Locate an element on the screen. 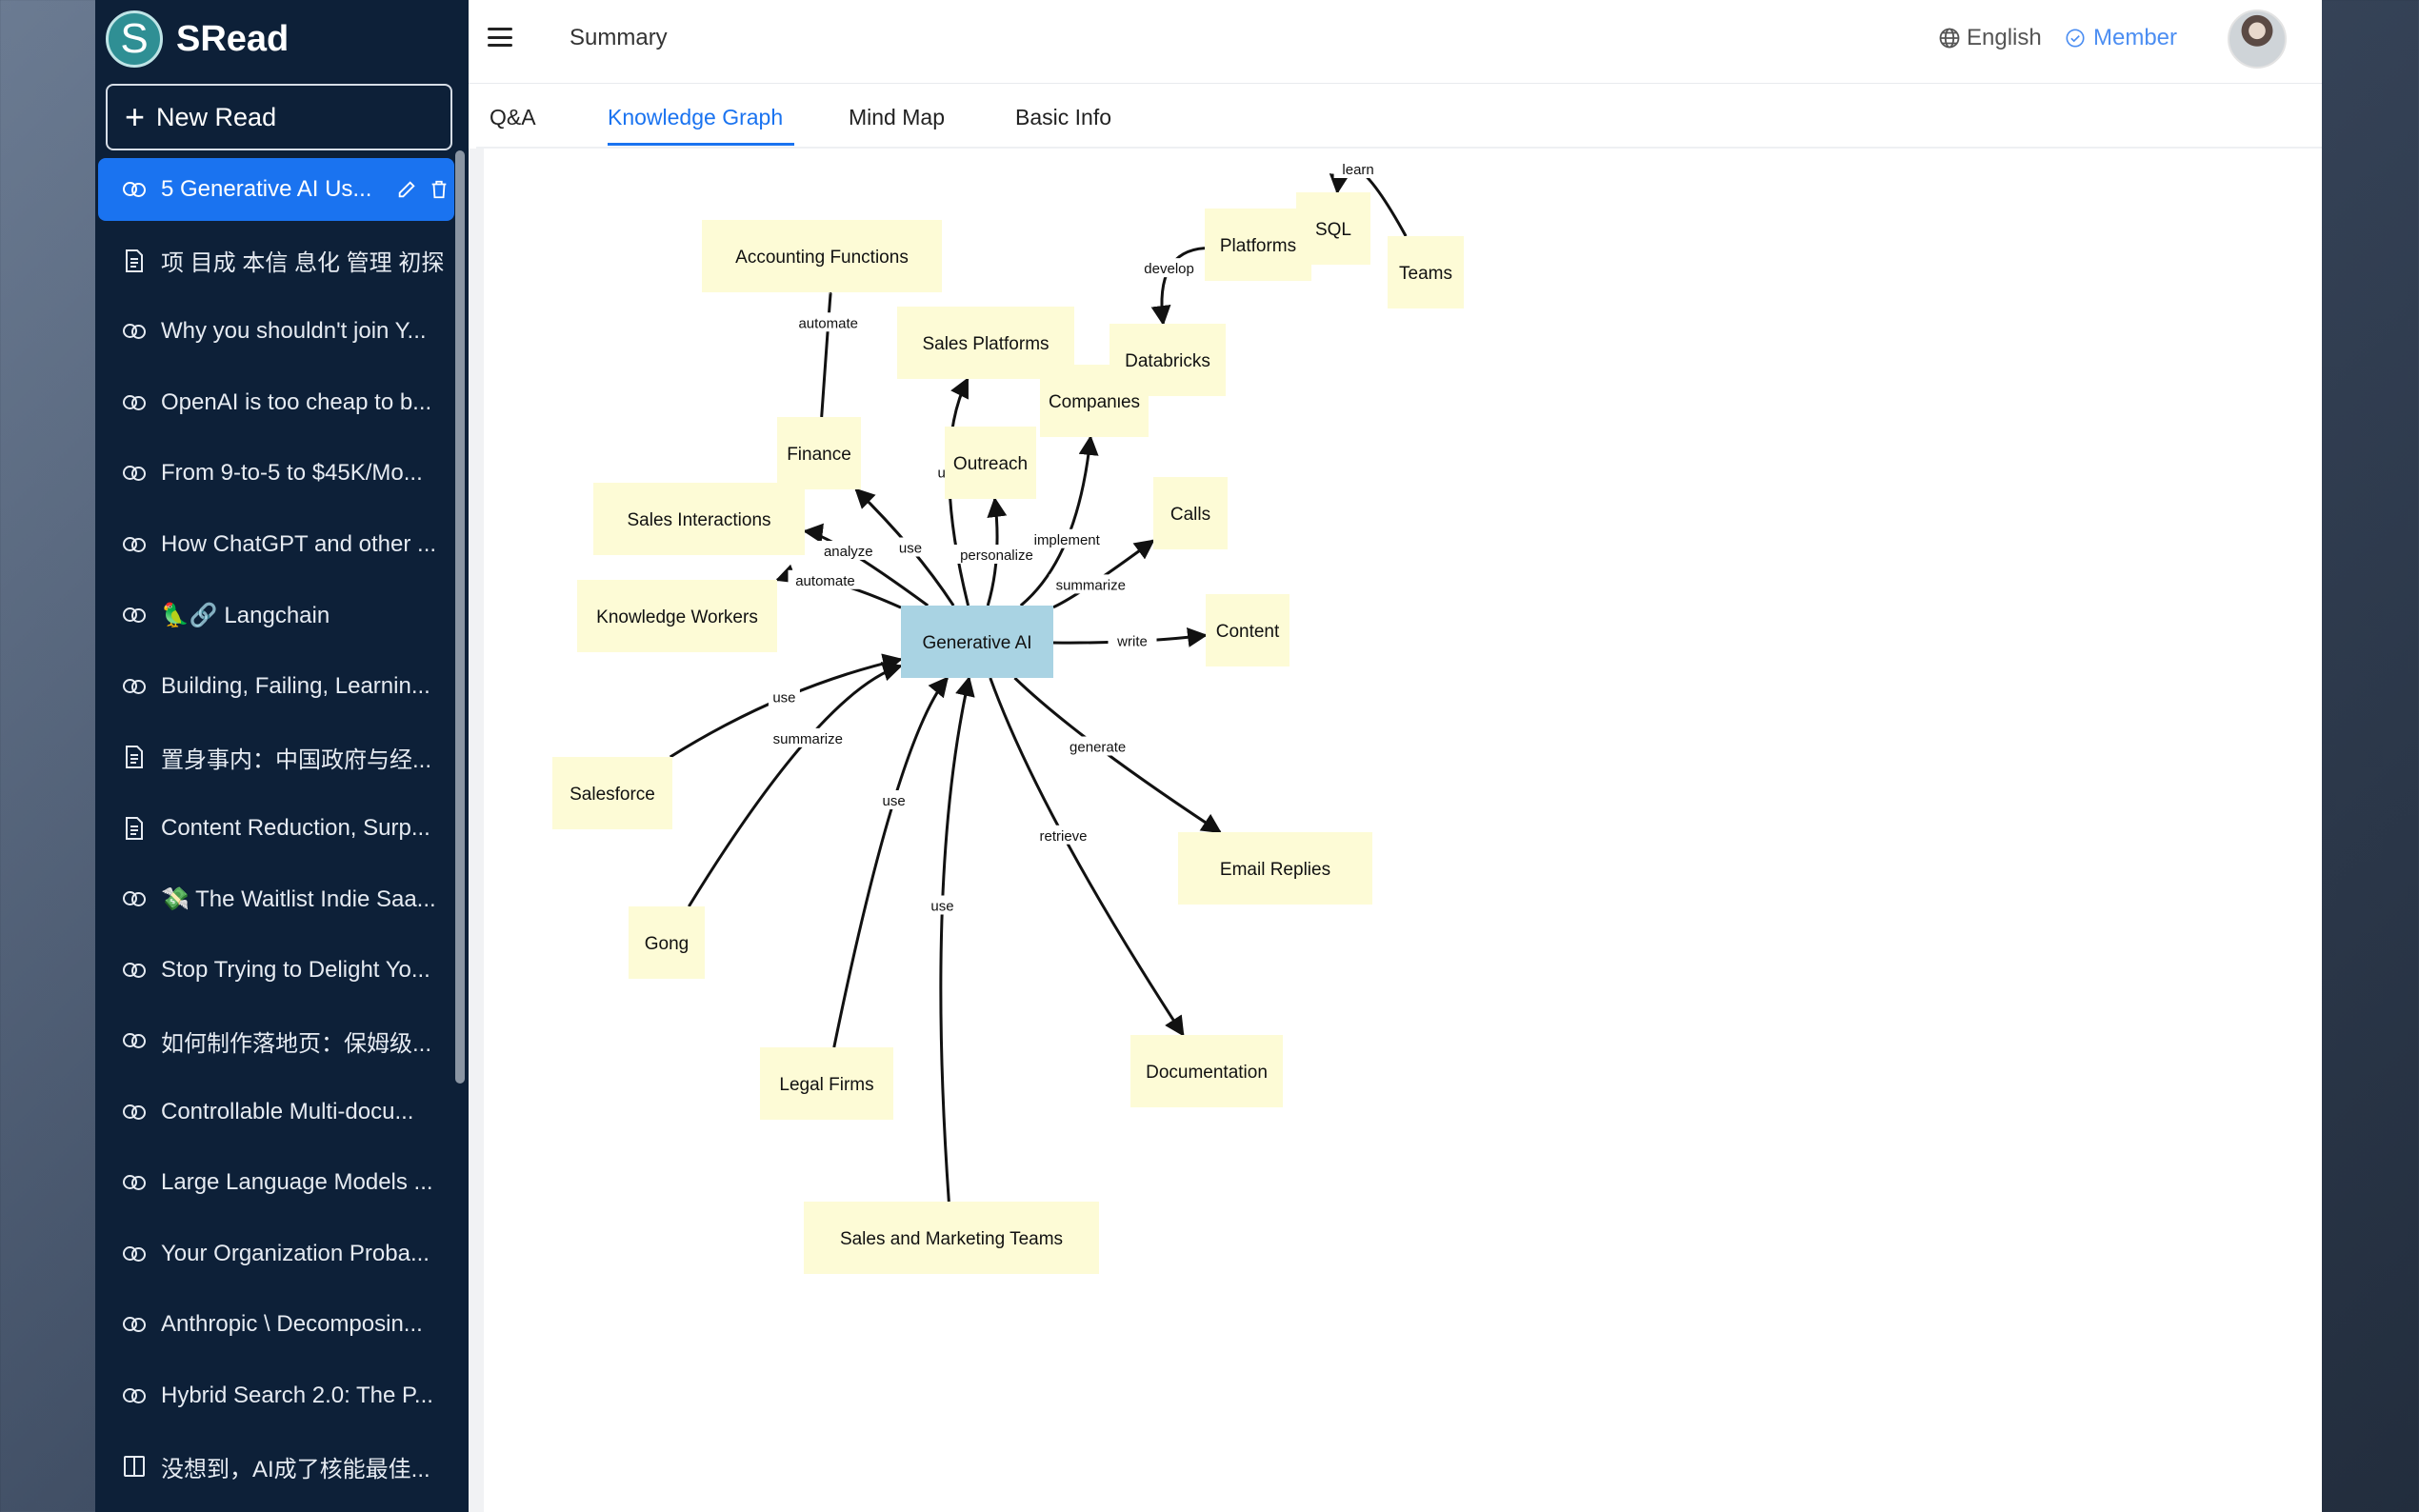 The image size is (2419, 1512). member-link: Member is located at coordinates (2121, 38).